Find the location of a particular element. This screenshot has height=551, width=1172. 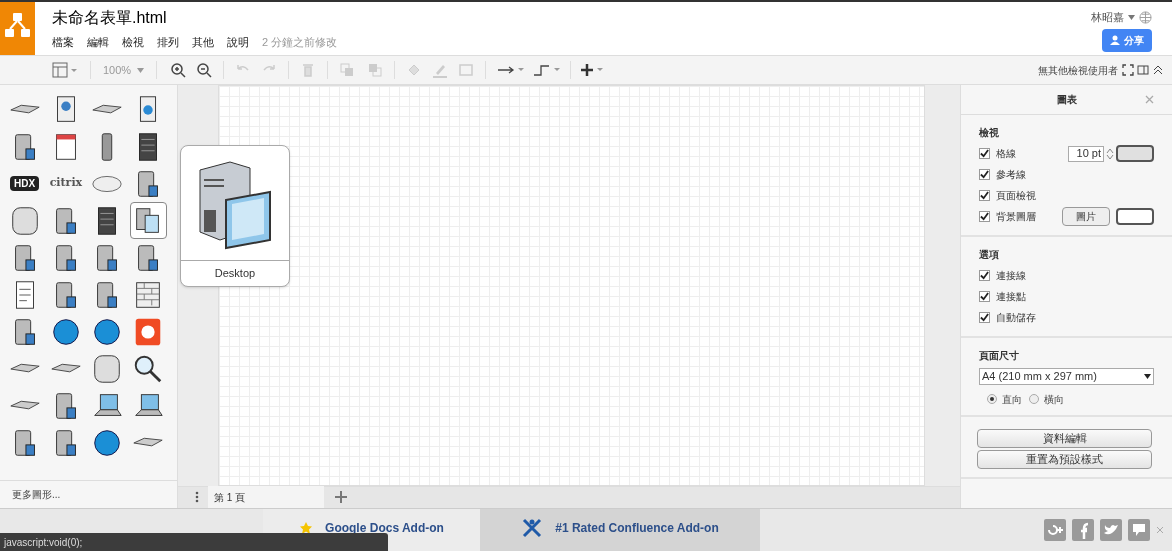

person-icon is located at coordinates (1115, 40).